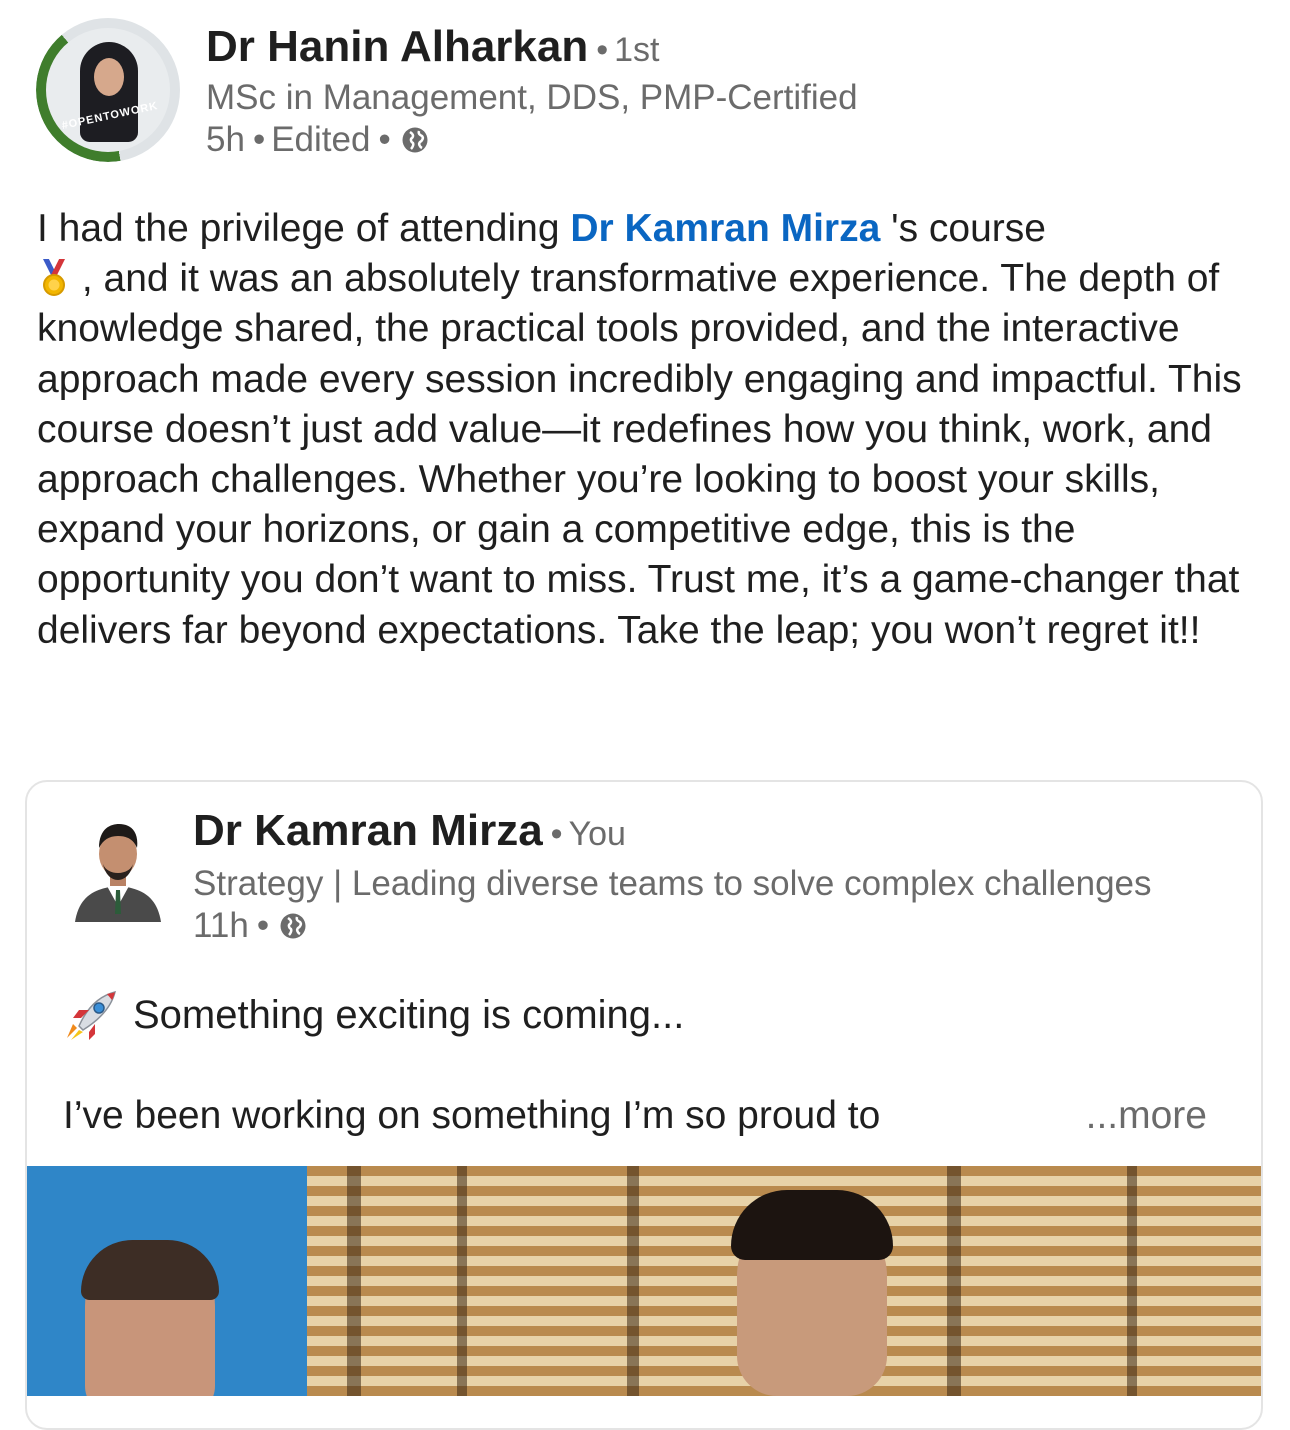 Image resolution: width=1290 pixels, height=1430 pixels. What do you see at coordinates (368, 830) in the screenshot?
I see `shared-author-name: Dr Kamran Mirza` at bounding box center [368, 830].